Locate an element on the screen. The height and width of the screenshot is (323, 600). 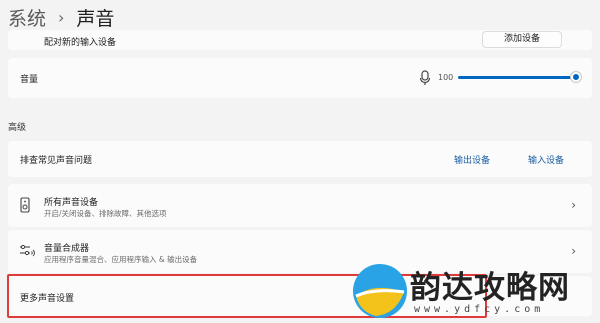
all-sound-devices-subtitle: 开启/关闭设备、排除故障、其他选项 is located at coordinates (105, 213).